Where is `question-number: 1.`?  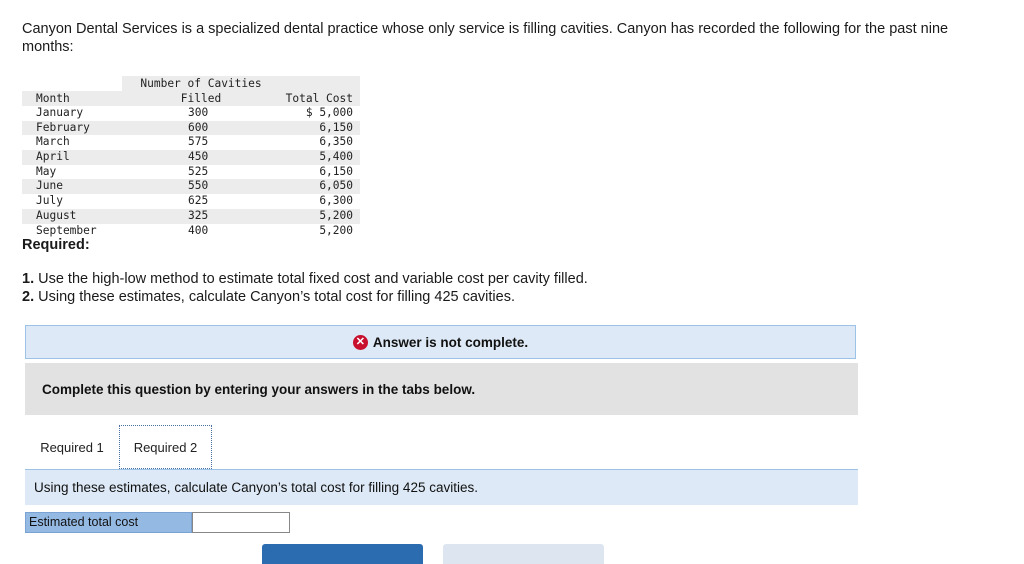 question-number: 1. is located at coordinates (28, 279).